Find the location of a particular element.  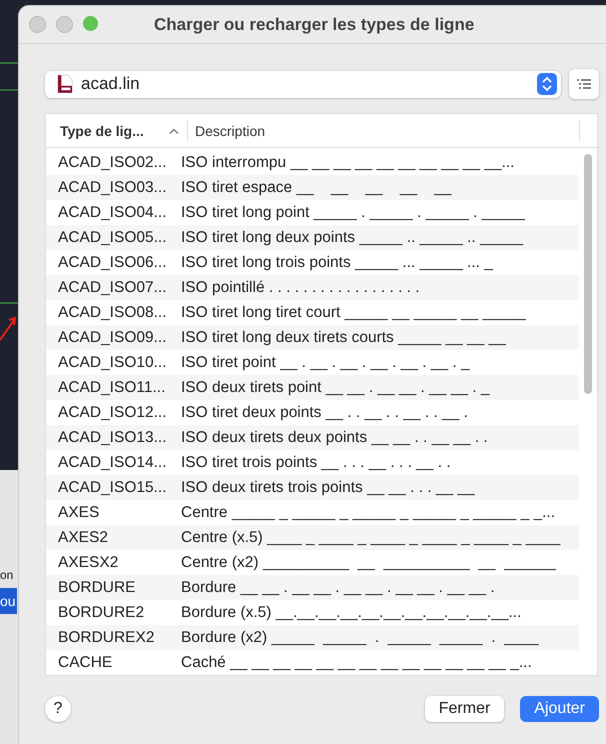

linetype-name: BORDURE is located at coordinates (97, 587).